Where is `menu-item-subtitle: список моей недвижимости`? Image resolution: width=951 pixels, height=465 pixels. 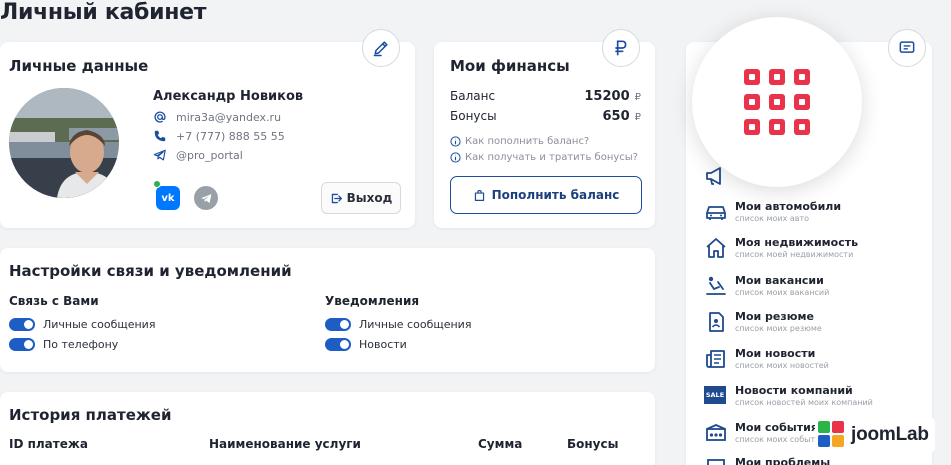
menu-item-subtitle: список моей недвижимости is located at coordinates (794, 254).